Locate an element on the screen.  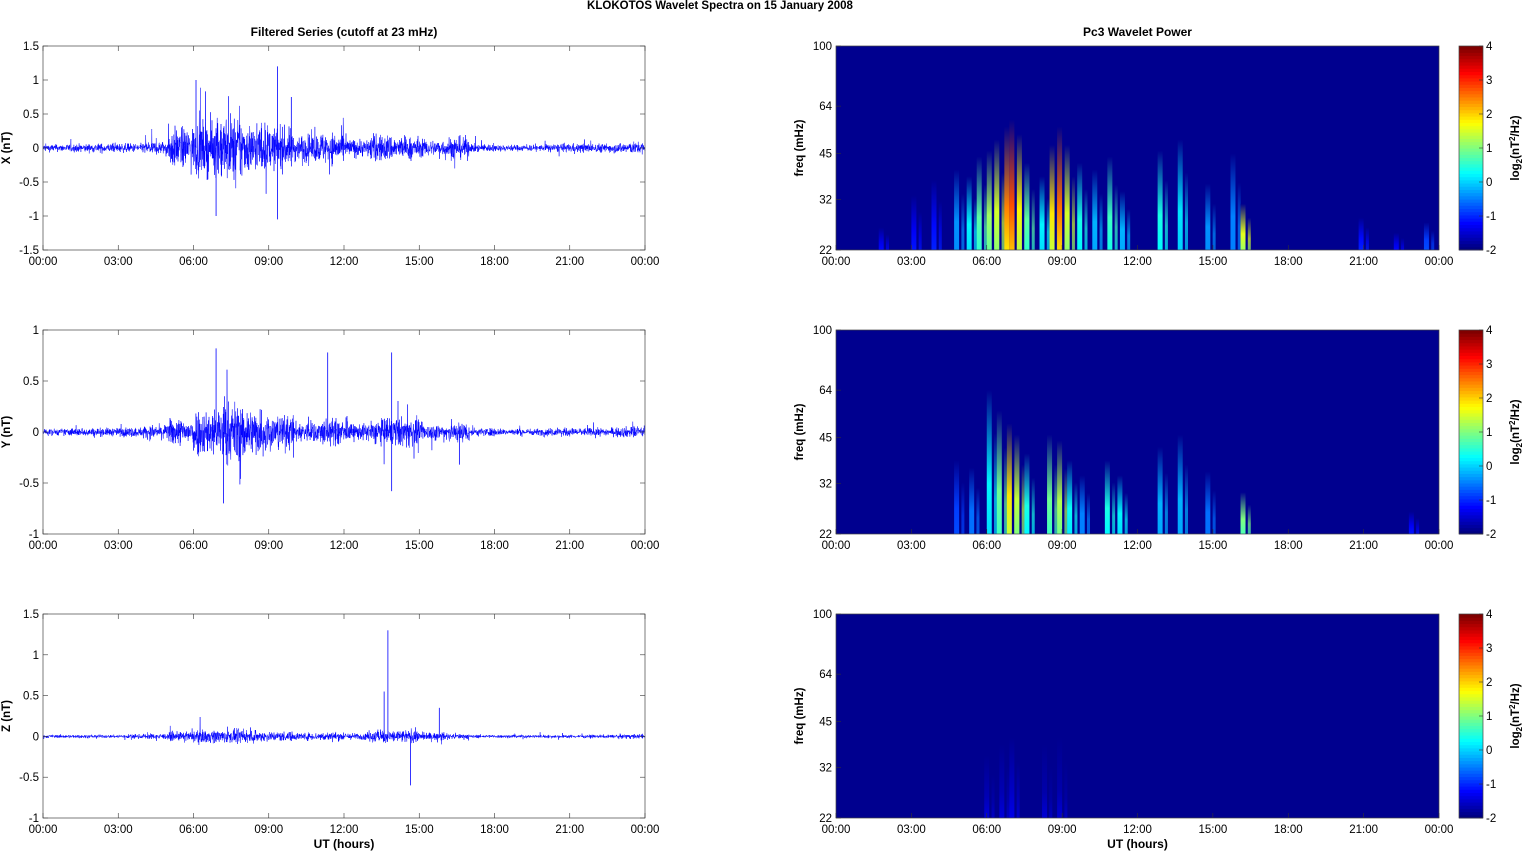
y-axis-label: X (nT) is located at coordinates (7, 148).